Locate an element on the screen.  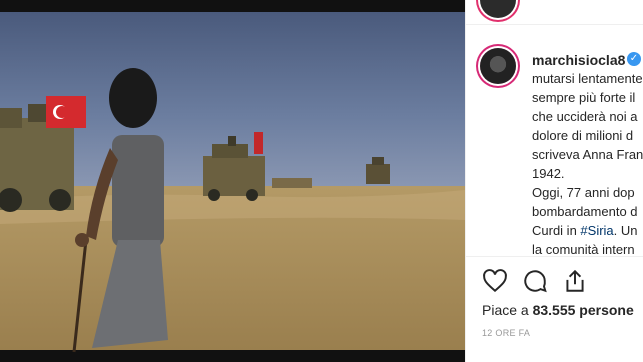
share-icon is located at coordinates (575, 281).